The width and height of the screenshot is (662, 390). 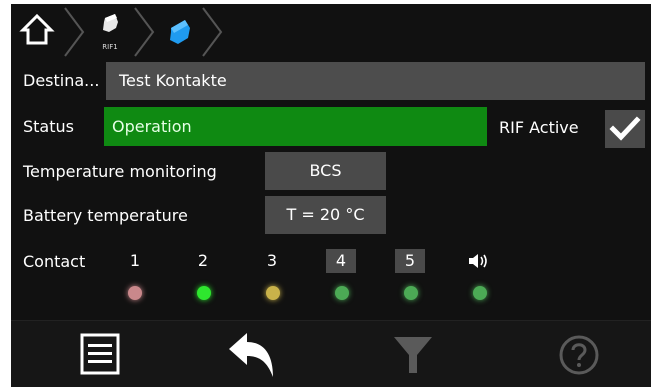 I want to click on back-arrow-icon, so click(x=251, y=355).